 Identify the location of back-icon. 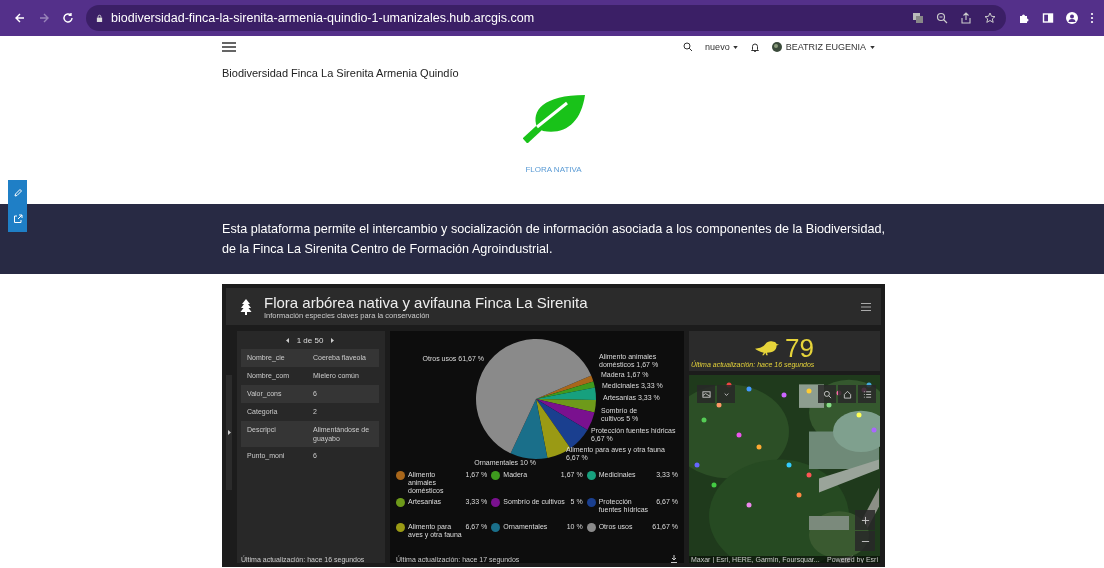
(20, 18).